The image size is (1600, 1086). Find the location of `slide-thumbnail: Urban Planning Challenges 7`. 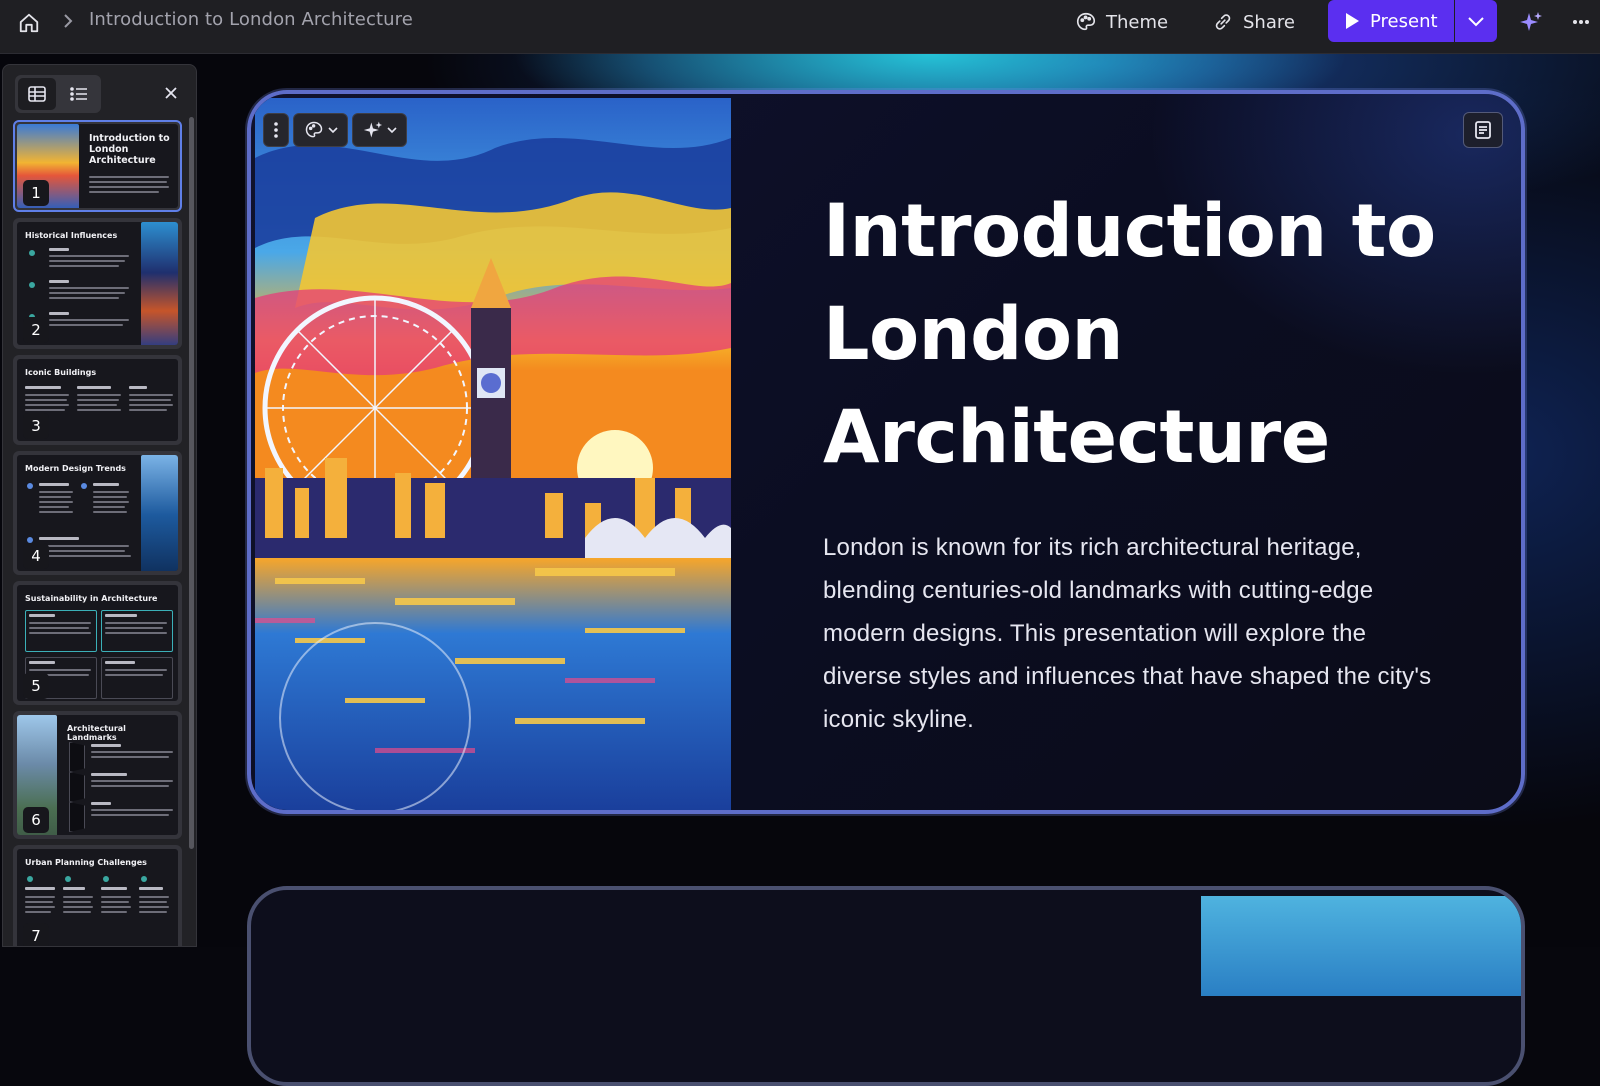

slide-thumbnail: Urban Planning Challenges 7 is located at coordinates (97, 895).